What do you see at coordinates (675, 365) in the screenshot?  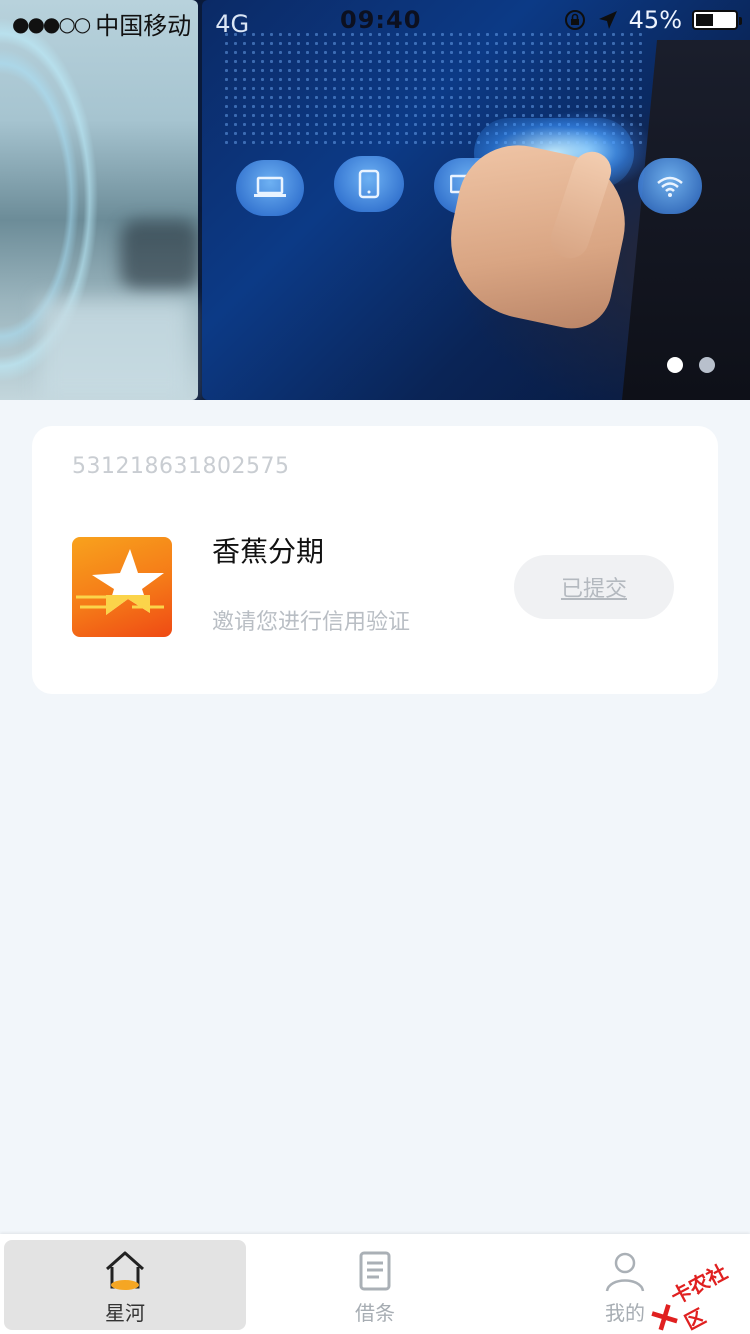 I see `pager-dot-active` at bounding box center [675, 365].